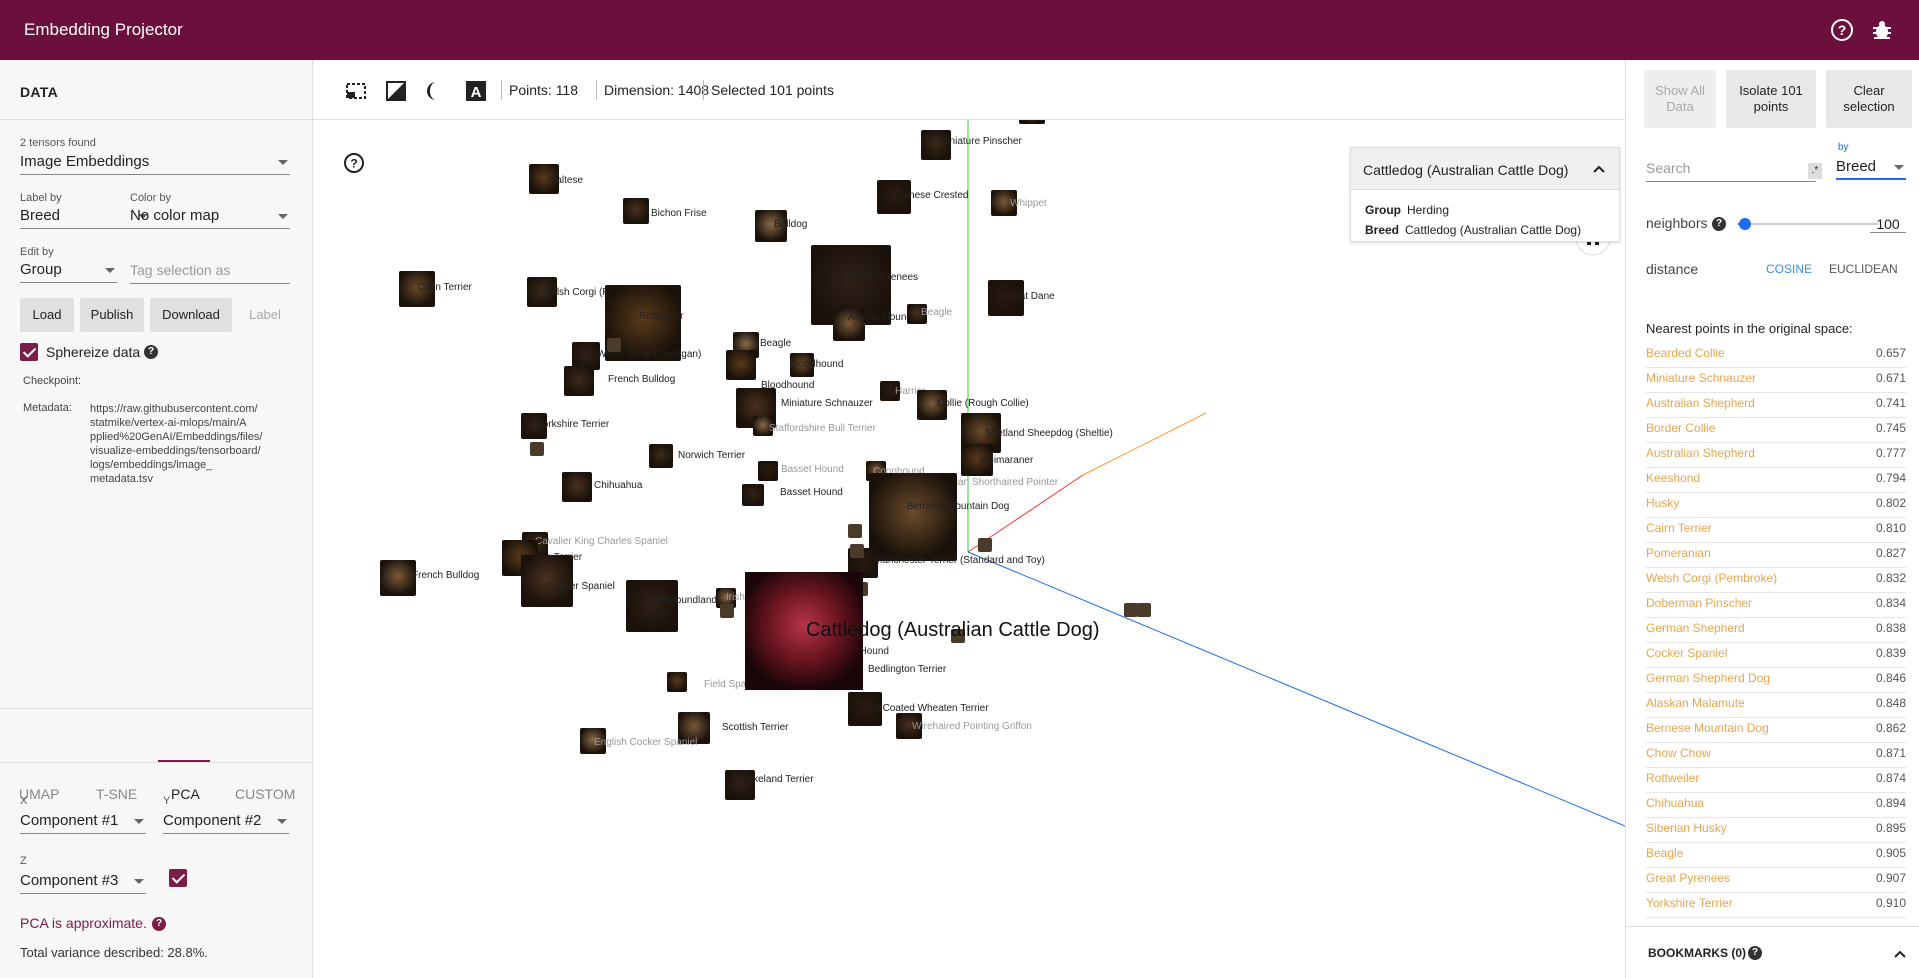 This screenshot has width=1919, height=978. I want to click on publish-button: Publish, so click(112, 315).